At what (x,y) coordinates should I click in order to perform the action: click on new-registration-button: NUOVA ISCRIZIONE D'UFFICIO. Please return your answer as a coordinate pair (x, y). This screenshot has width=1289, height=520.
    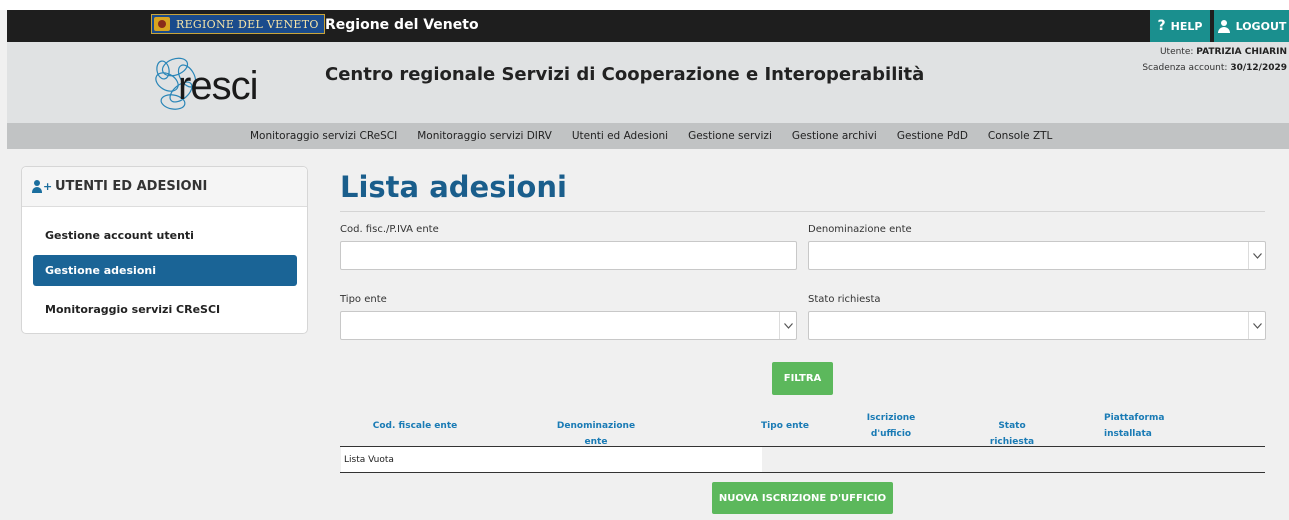
    Looking at the image, I should click on (802, 498).